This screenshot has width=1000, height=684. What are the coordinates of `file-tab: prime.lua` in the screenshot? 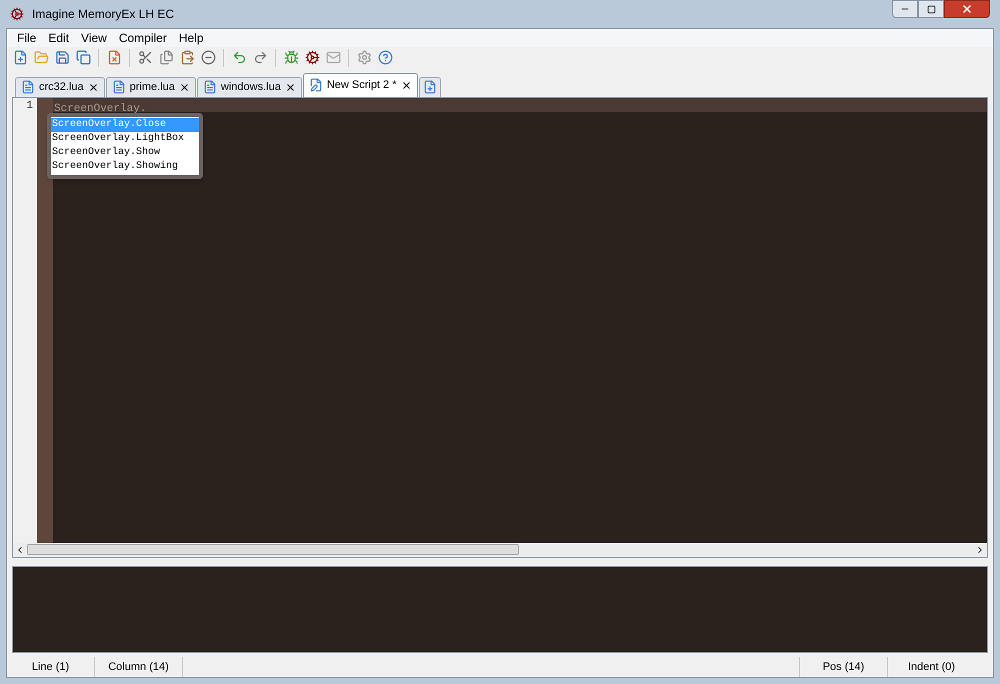 It's located at (151, 86).